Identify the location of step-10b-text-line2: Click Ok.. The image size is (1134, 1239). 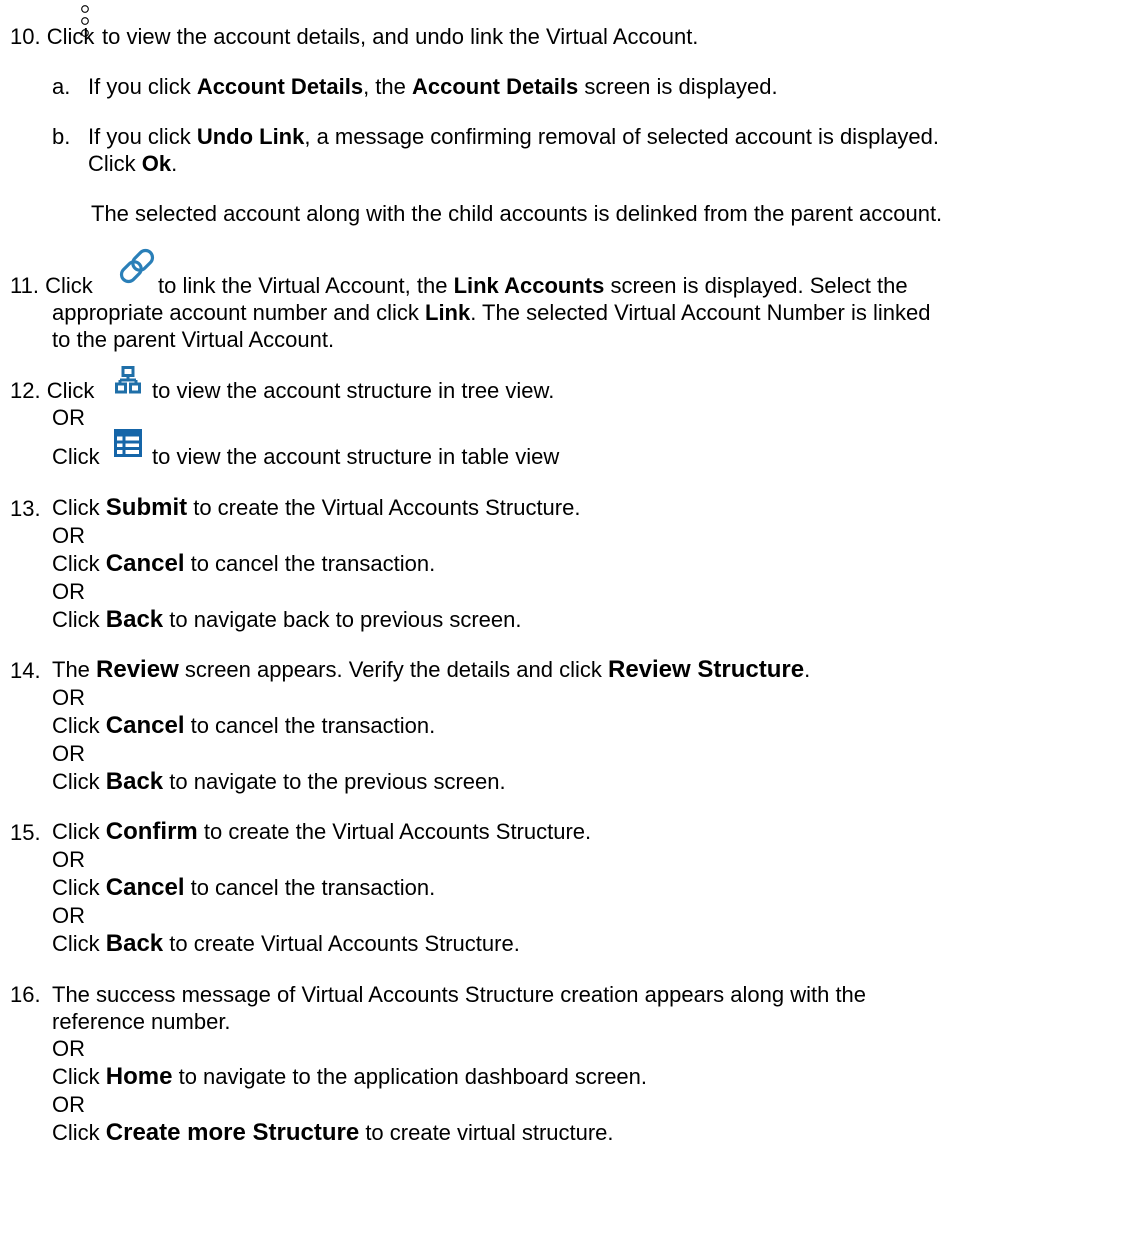
(132, 164).